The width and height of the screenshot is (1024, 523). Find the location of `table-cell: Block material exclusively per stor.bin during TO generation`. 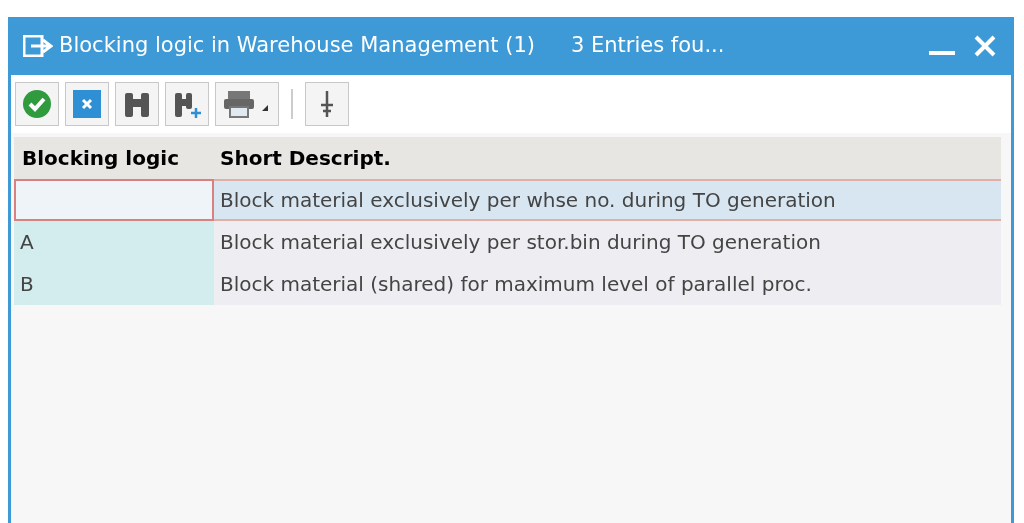

table-cell: Block material exclusively per stor.bin during TO generation is located at coordinates (607, 242).